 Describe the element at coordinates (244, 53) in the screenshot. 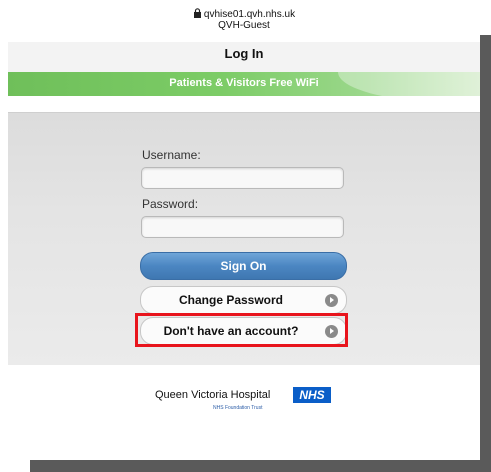

I see `page-title: Log In` at that location.